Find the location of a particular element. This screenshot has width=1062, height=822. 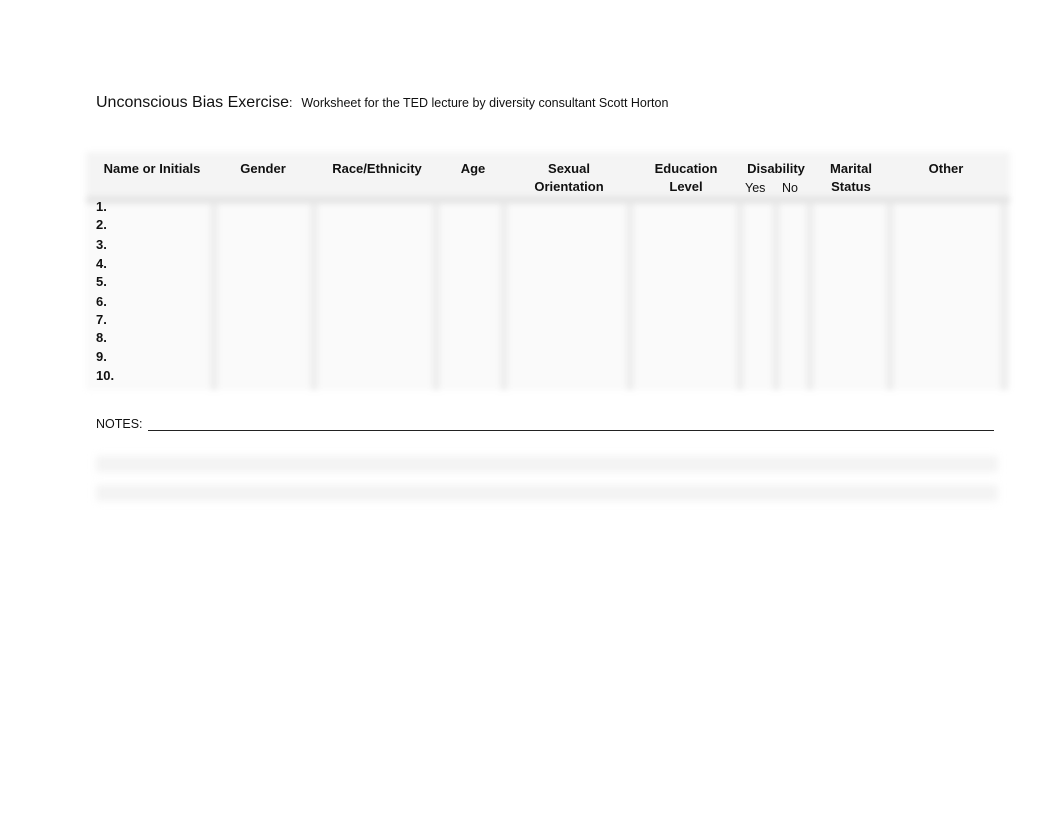

column-header-age: Age is located at coordinates (473, 168).